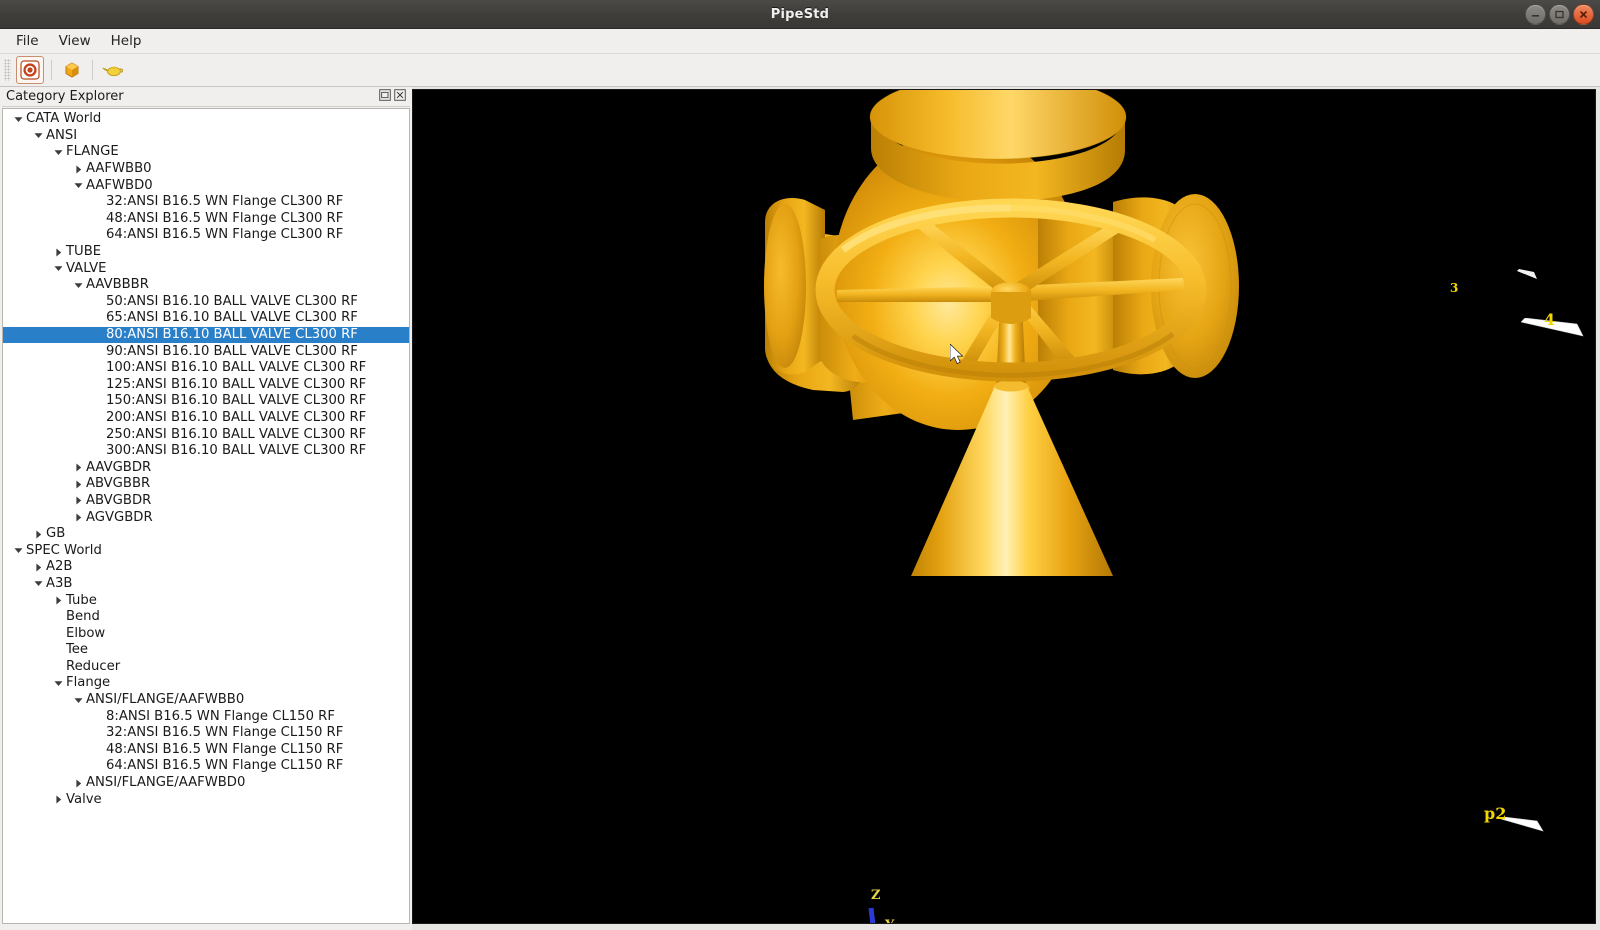 This screenshot has height=930, width=1600. Describe the element at coordinates (206, 97) in the screenshot. I see `panel-title-bar: Category Explorer` at that location.